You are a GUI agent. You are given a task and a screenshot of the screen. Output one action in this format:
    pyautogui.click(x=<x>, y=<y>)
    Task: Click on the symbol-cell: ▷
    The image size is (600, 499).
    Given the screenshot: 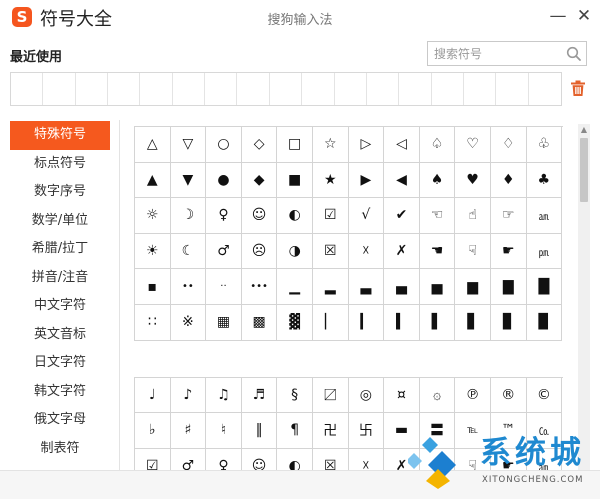 What is the action you would take?
    pyautogui.click(x=366, y=145)
    